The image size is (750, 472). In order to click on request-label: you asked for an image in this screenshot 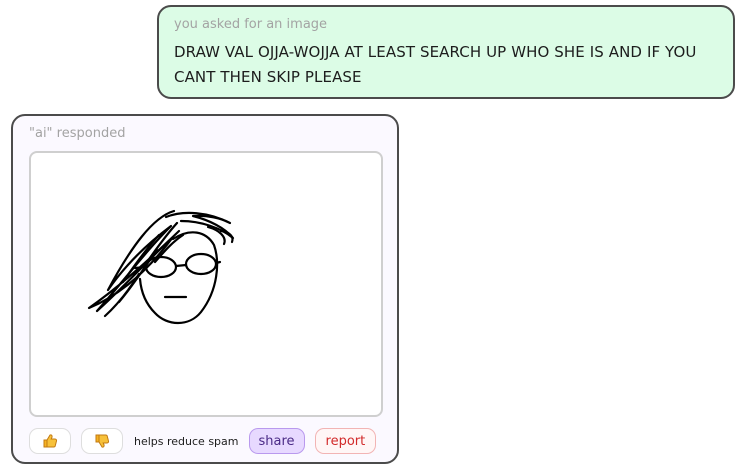, I will do `click(251, 24)`.